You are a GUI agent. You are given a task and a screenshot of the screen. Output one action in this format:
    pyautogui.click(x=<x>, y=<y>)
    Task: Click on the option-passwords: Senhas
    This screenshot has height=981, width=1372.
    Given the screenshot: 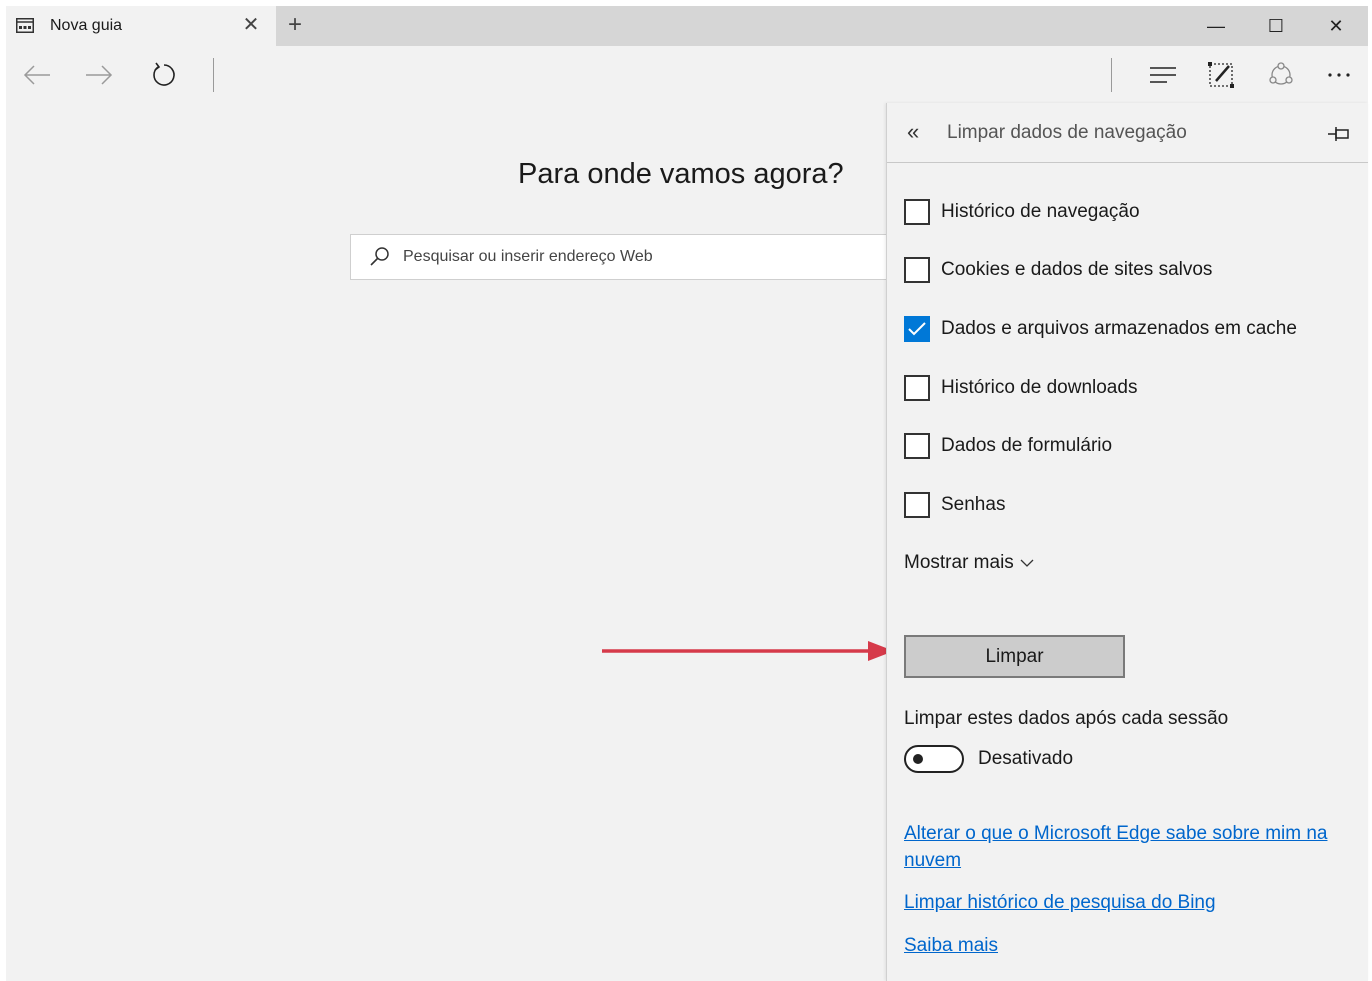 What is the action you would take?
    pyautogui.click(x=954, y=505)
    